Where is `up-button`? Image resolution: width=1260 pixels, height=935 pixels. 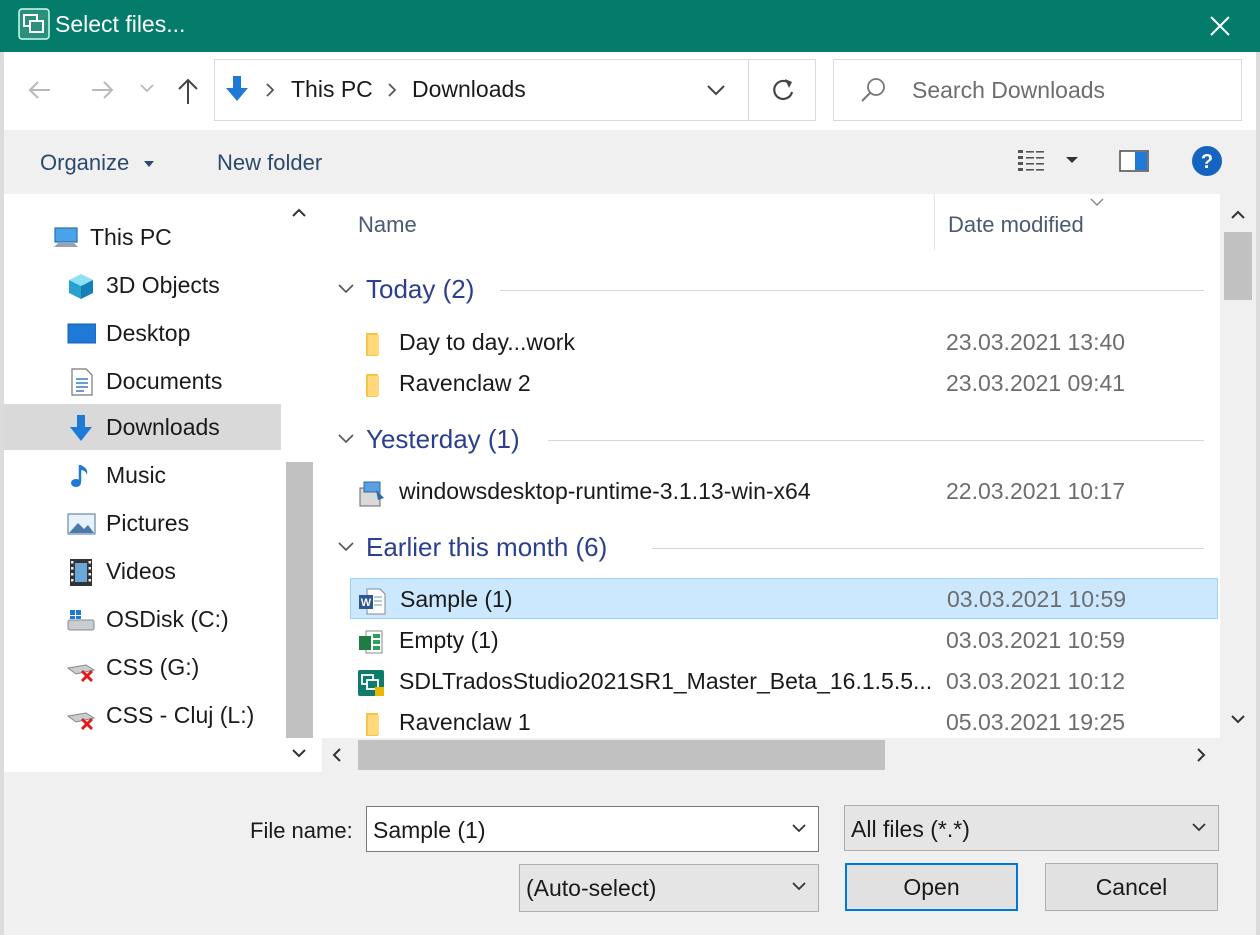 up-button is located at coordinates (188, 91).